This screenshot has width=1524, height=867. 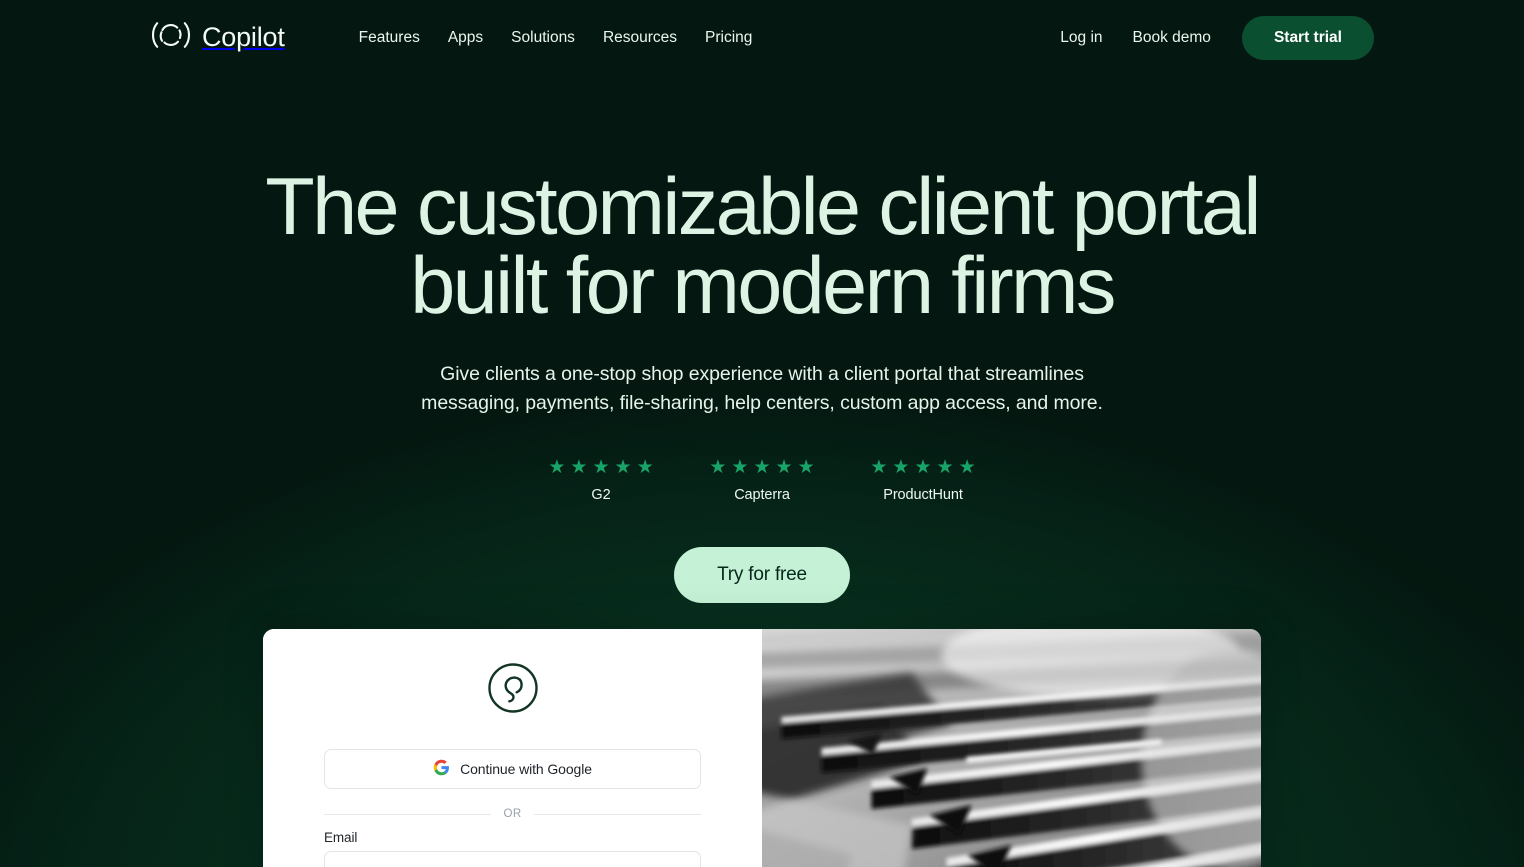 I want to click on start-trial-button: Start trial, so click(x=1307, y=37).